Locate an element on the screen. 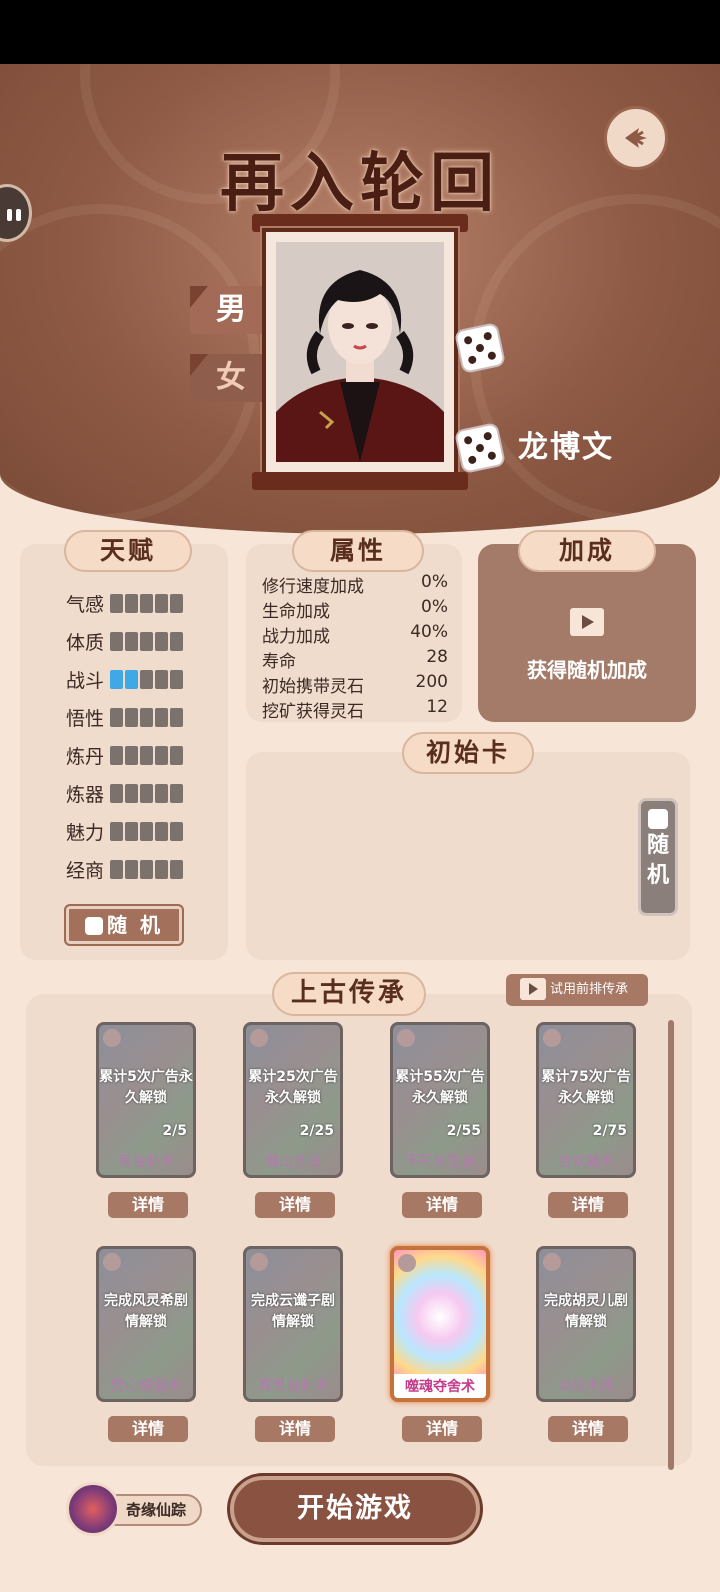 This screenshot has height=1592, width=720. attribute-value: 40% is located at coordinates (429, 632).